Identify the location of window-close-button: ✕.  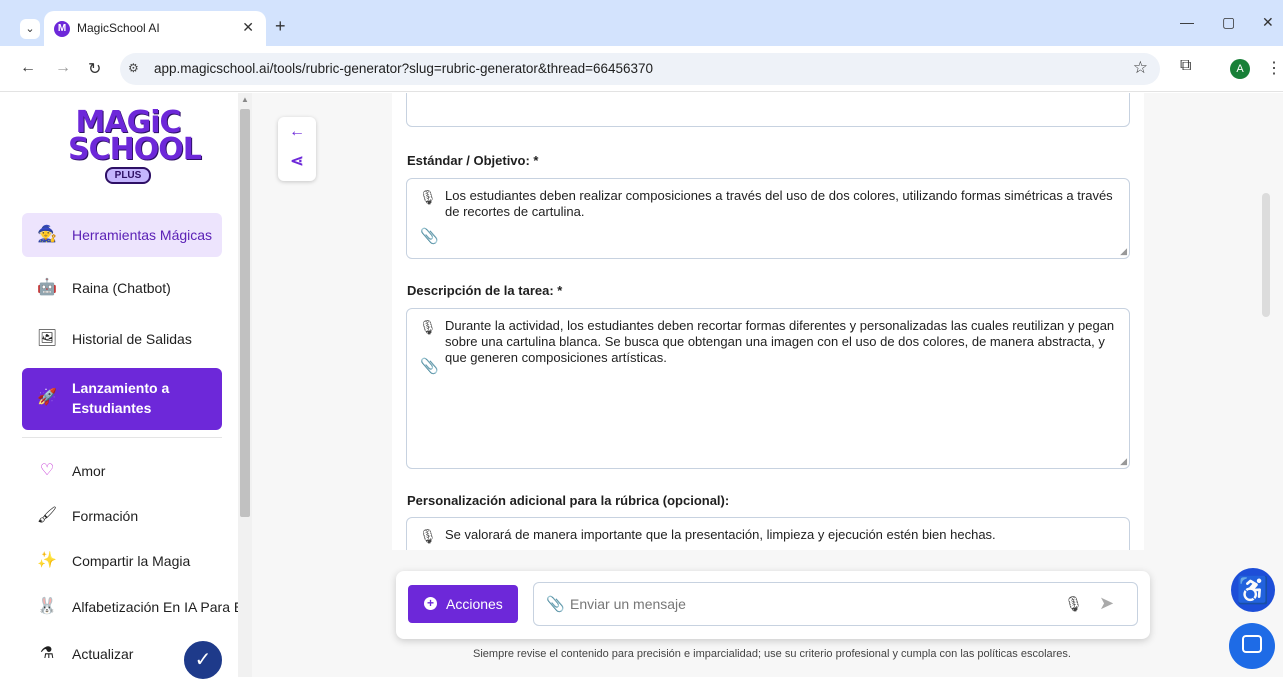
(1268, 22).